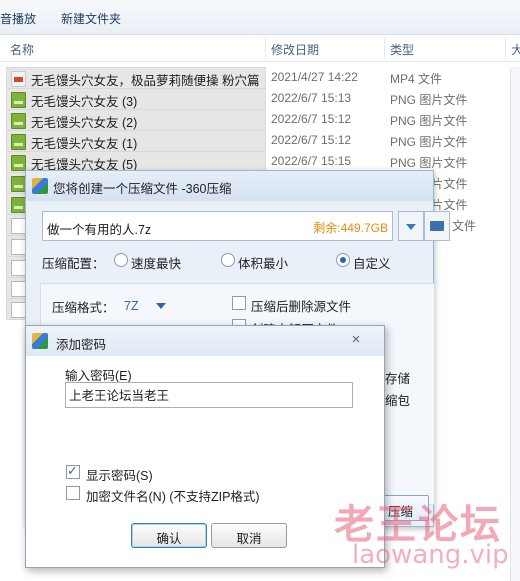 This screenshot has width=520, height=581. I want to click on format-select: 7Z, so click(131, 306).